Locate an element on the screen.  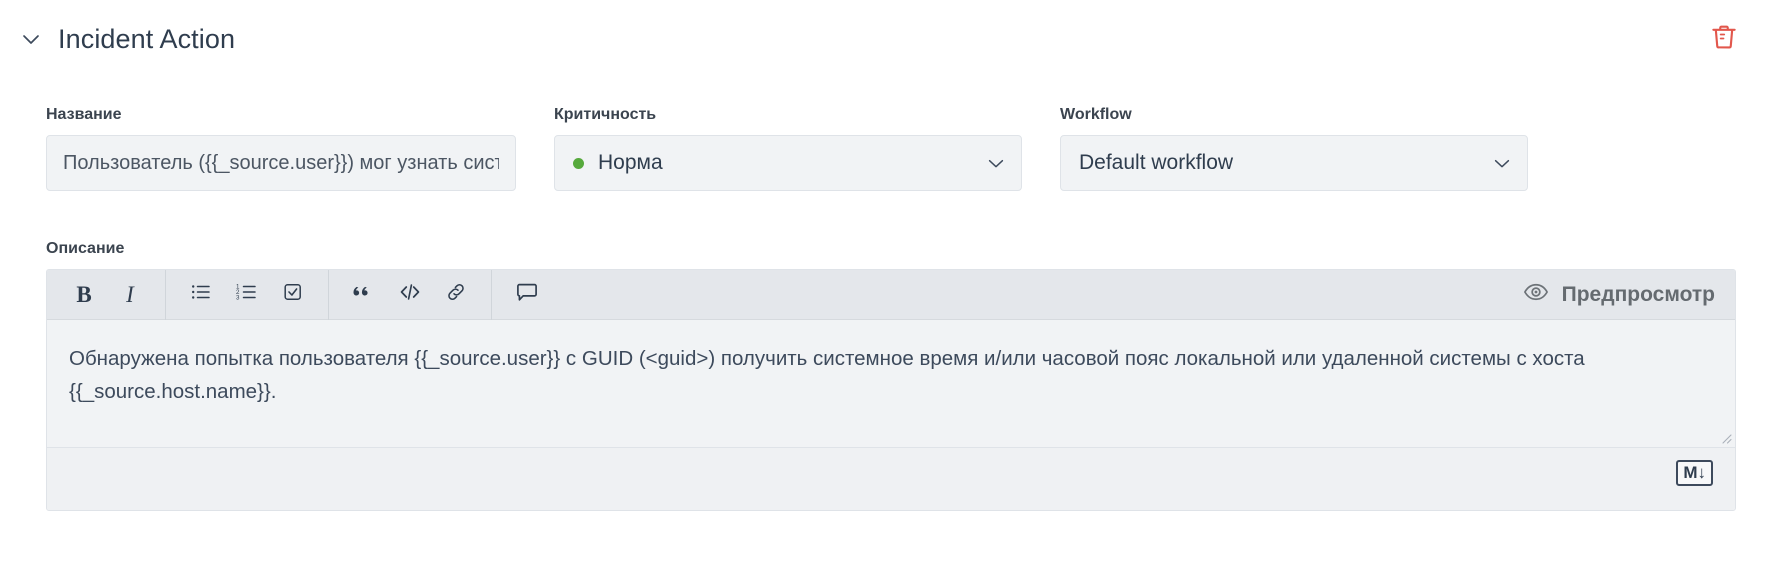
delete-action-button is located at coordinates (1724, 39).